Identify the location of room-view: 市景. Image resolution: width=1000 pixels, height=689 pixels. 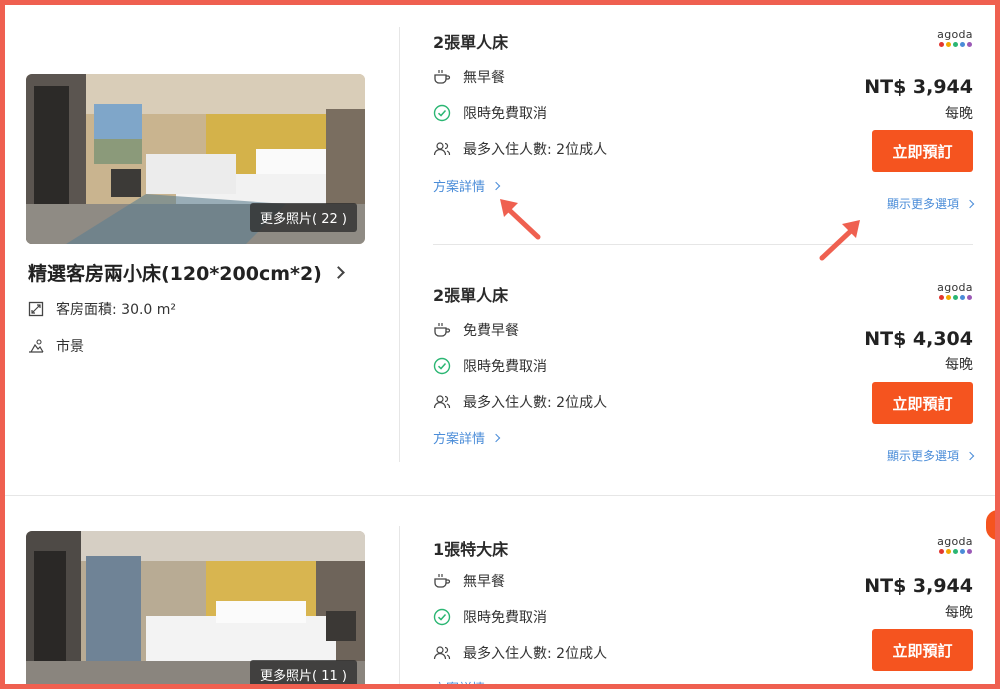
(56, 346).